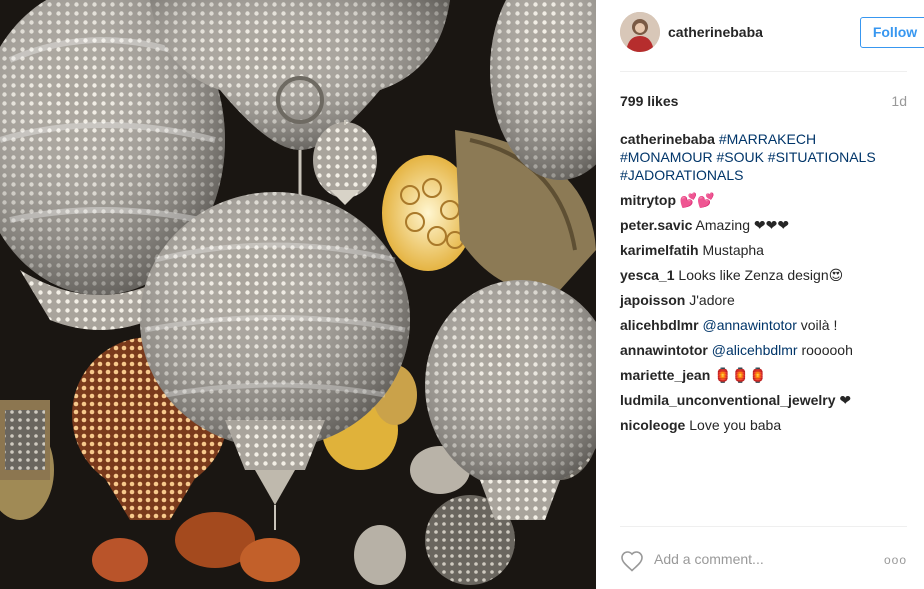  I want to click on comment-text: ❤, so click(845, 400).